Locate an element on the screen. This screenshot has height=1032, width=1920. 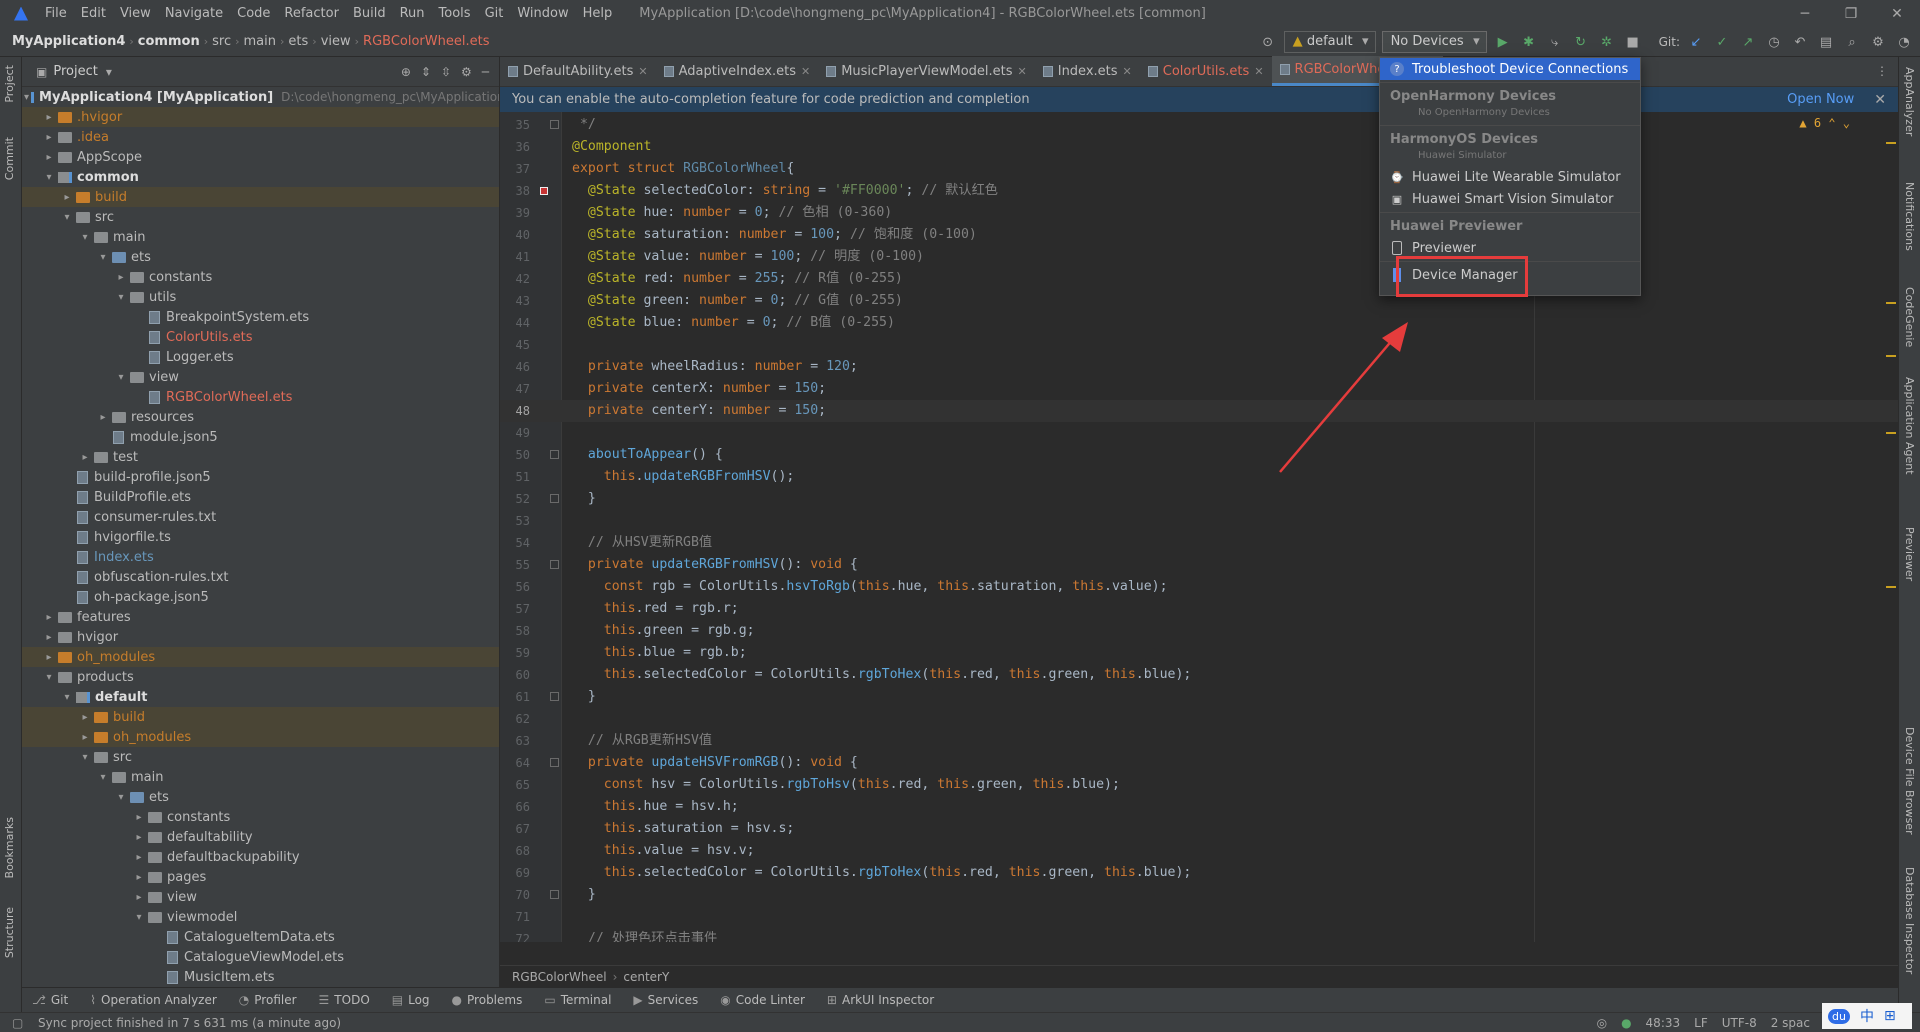
crumb-item: ets is located at coordinates (298, 41).